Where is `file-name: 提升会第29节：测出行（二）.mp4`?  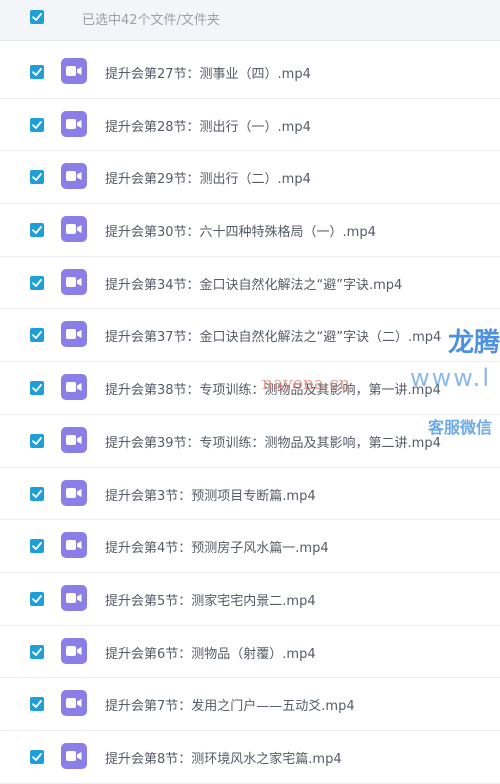 file-name: 提升会第29节：测出行（二）.mp4 is located at coordinates (208, 177).